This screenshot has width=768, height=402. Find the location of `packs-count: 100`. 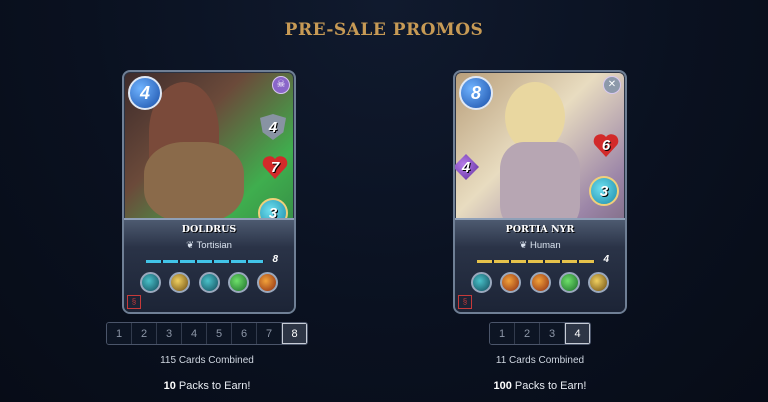

packs-count: 100 is located at coordinates (502, 386).